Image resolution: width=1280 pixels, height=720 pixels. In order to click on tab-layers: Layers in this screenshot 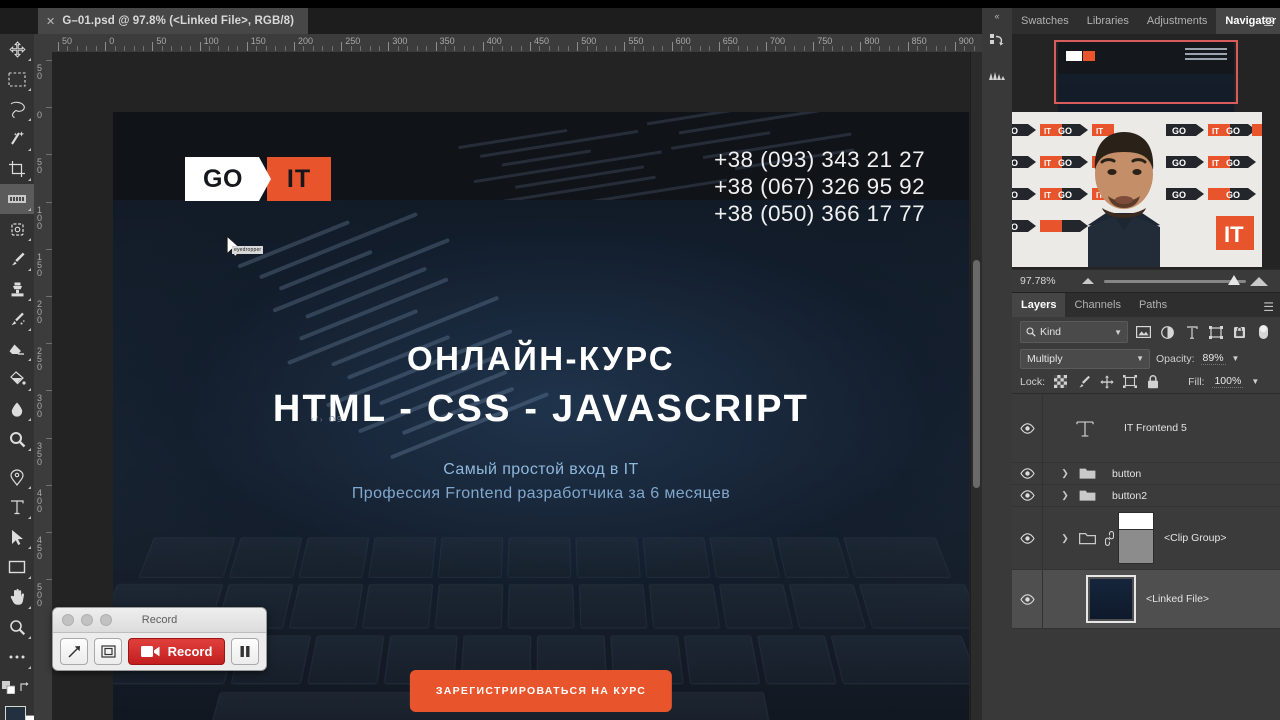, I will do `click(1039, 305)`.